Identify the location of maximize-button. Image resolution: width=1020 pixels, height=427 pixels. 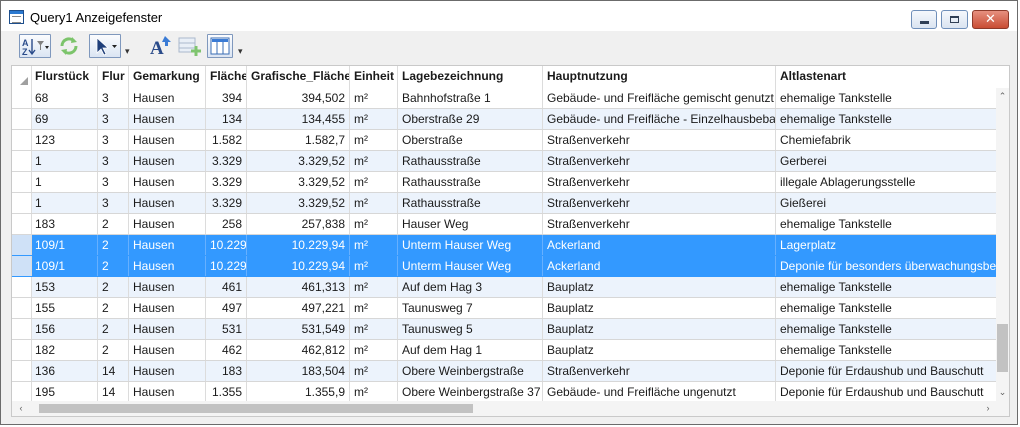
(954, 19).